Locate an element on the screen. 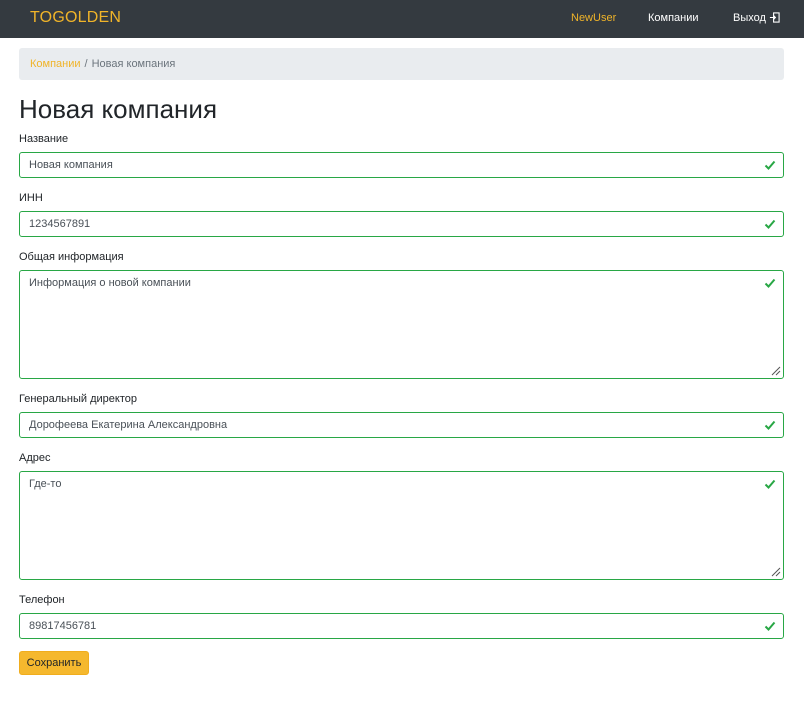 Image resolution: width=804 pixels, height=702 pixels. address-label: Адрес is located at coordinates (35, 458).